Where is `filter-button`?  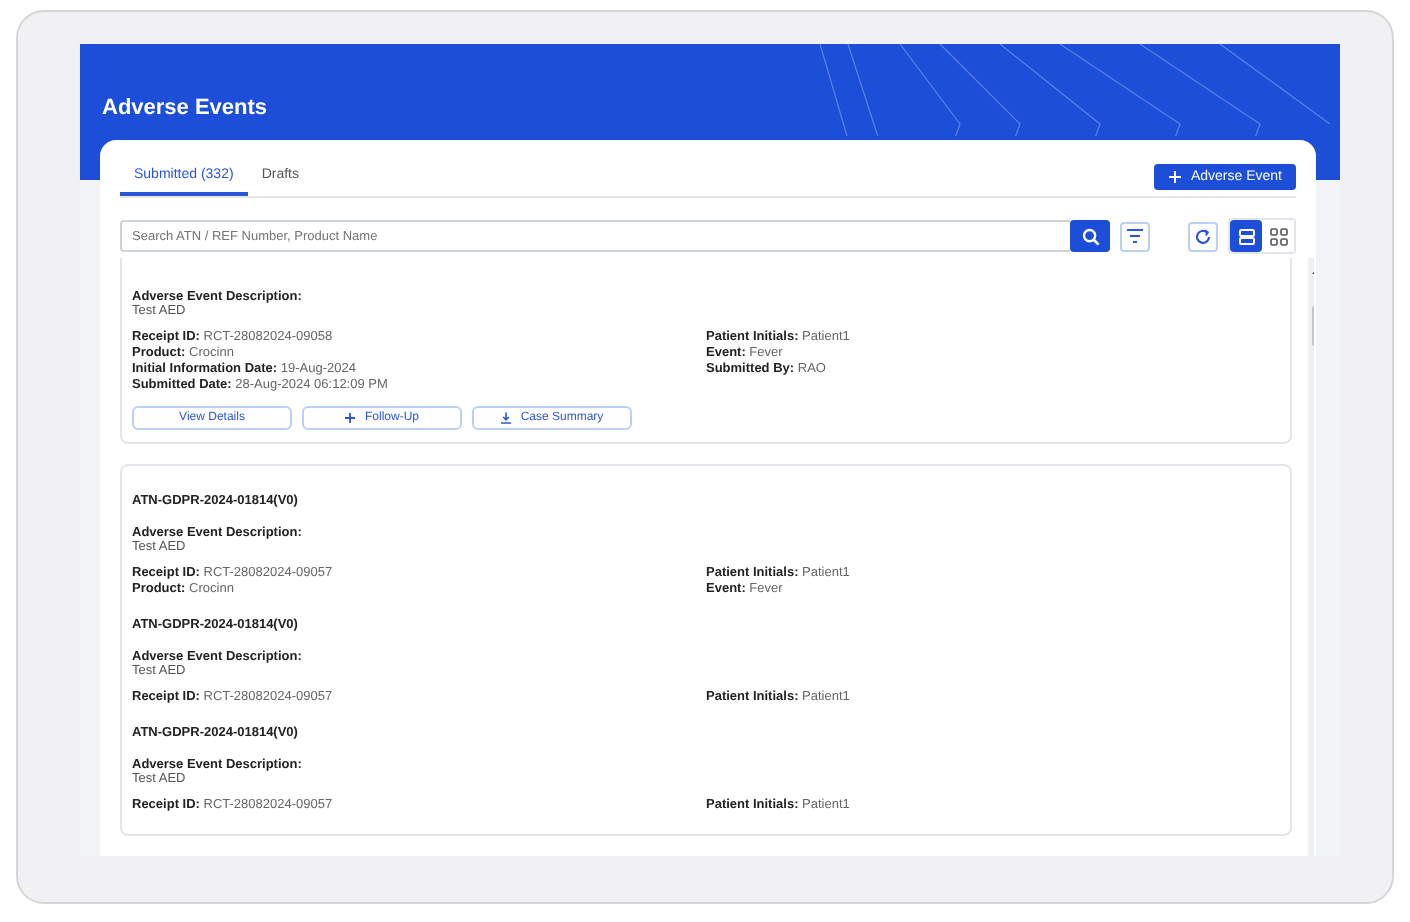 filter-button is located at coordinates (1135, 236).